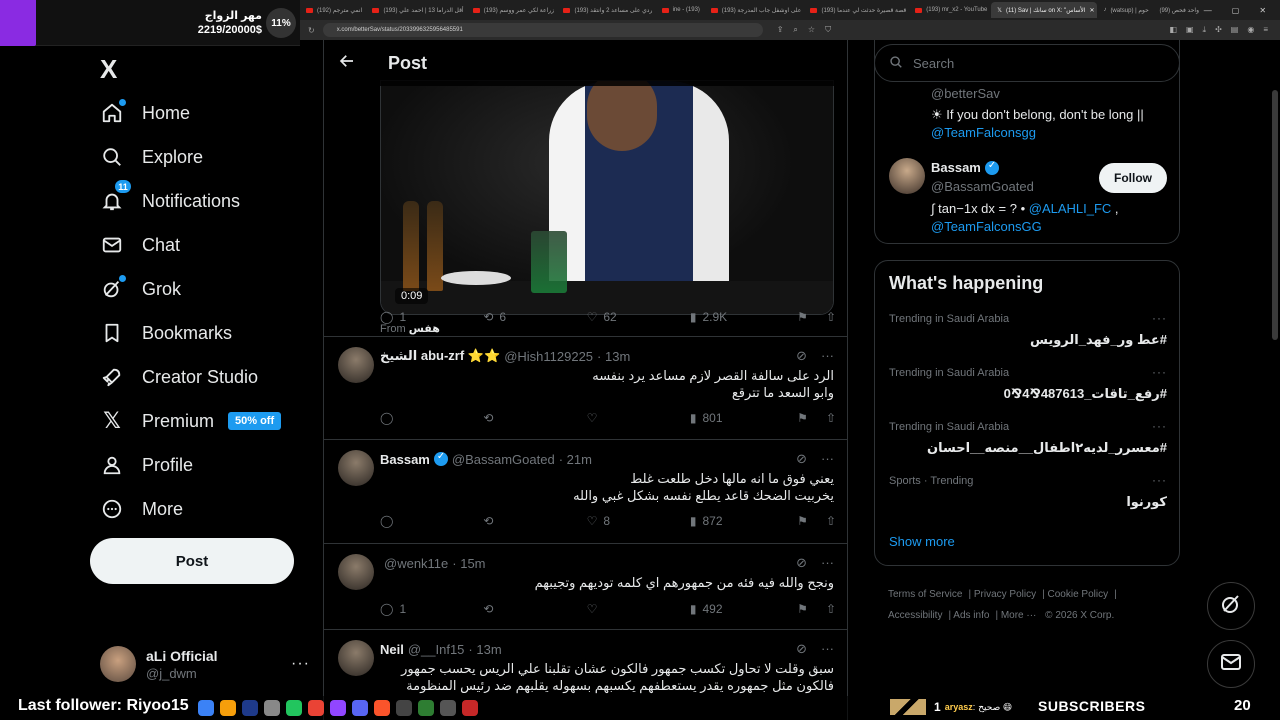 The height and width of the screenshot is (720, 1280). Describe the element at coordinates (915, 615) in the screenshot. I see `footer-link: Accessibility` at that location.